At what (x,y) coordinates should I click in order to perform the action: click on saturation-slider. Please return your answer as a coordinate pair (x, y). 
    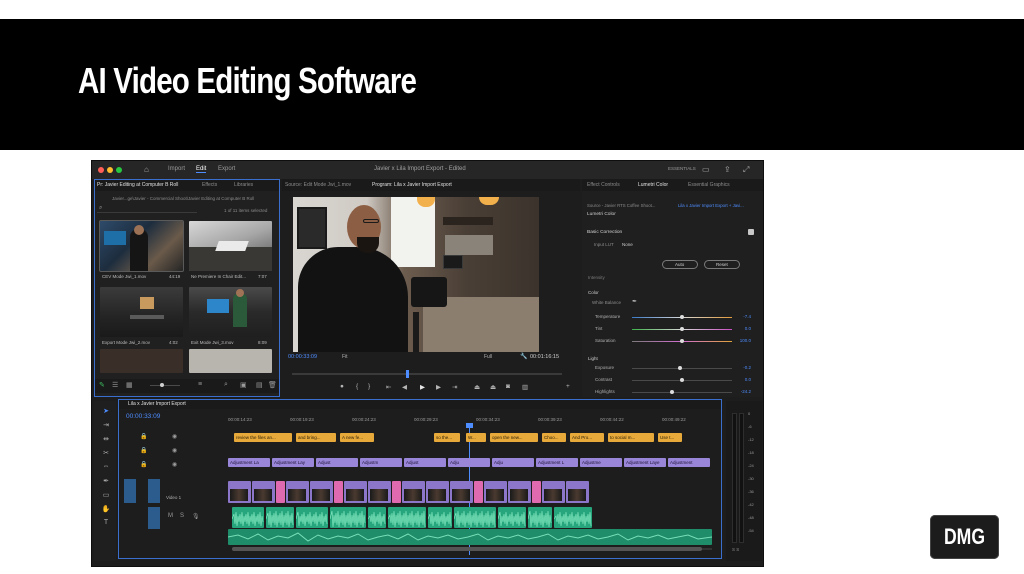
    Looking at the image, I should click on (682, 341).